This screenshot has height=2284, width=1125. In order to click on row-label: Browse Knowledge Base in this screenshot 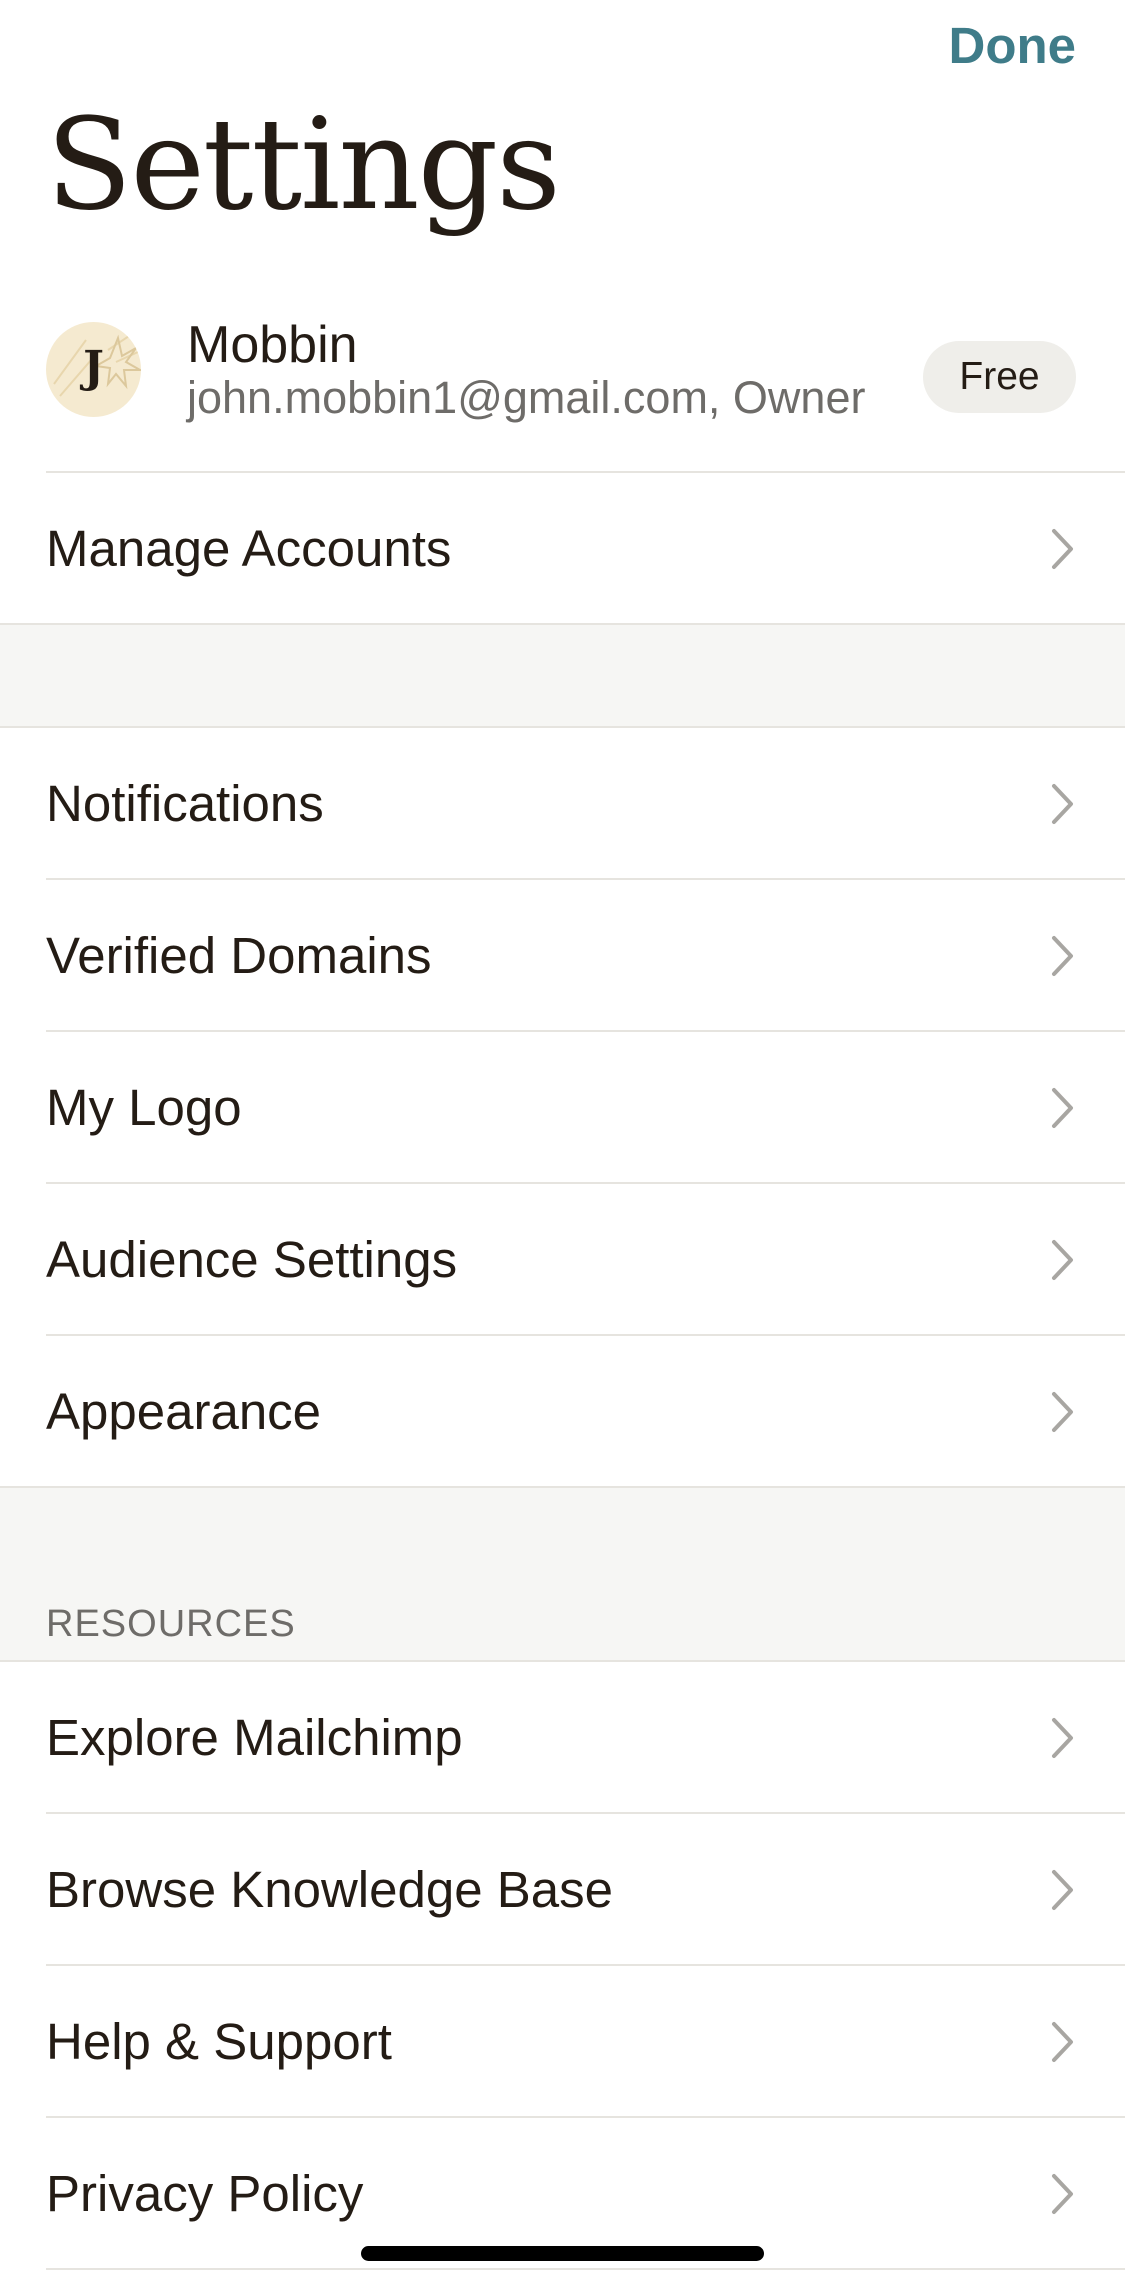, I will do `click(330, 1889)`.